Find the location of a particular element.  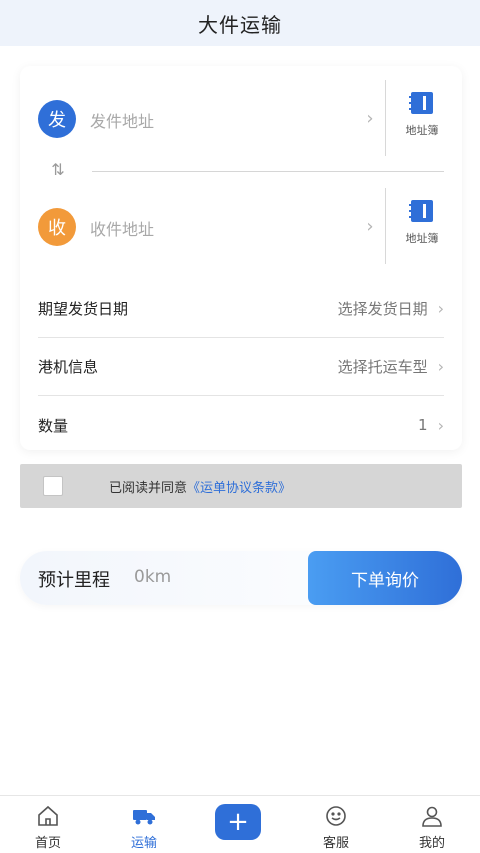

machine-info-label: 港机信息 is located at coordinates (68, 367).